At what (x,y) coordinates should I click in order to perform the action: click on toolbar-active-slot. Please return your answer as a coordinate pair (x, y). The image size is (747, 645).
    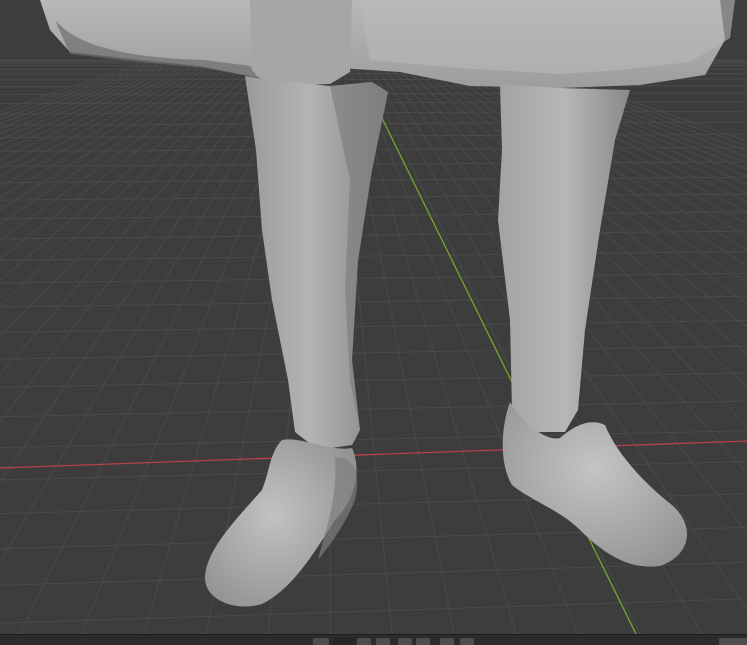
    Looking at the image, I should click on (344, 641).